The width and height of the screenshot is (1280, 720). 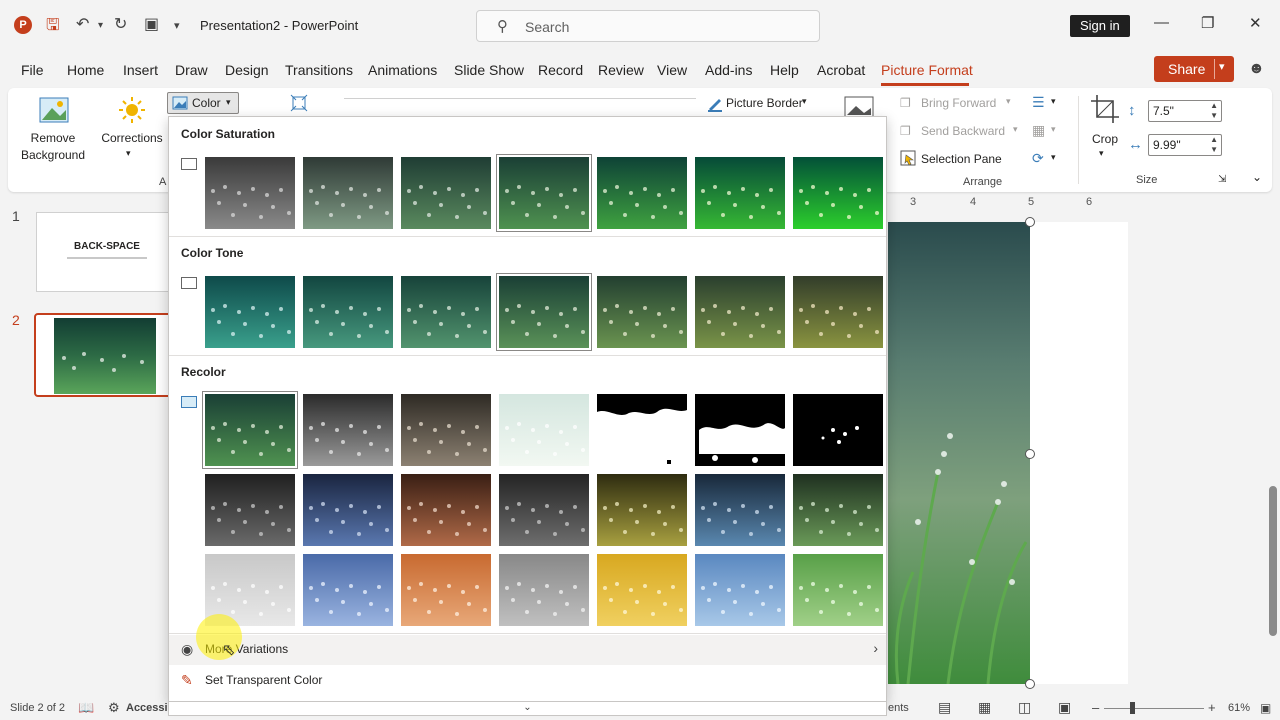 What do you see at coordinates (53, 147) in the screenshot?
I see `remove-background-button: Remove Background` at bounding box center [53, 147].